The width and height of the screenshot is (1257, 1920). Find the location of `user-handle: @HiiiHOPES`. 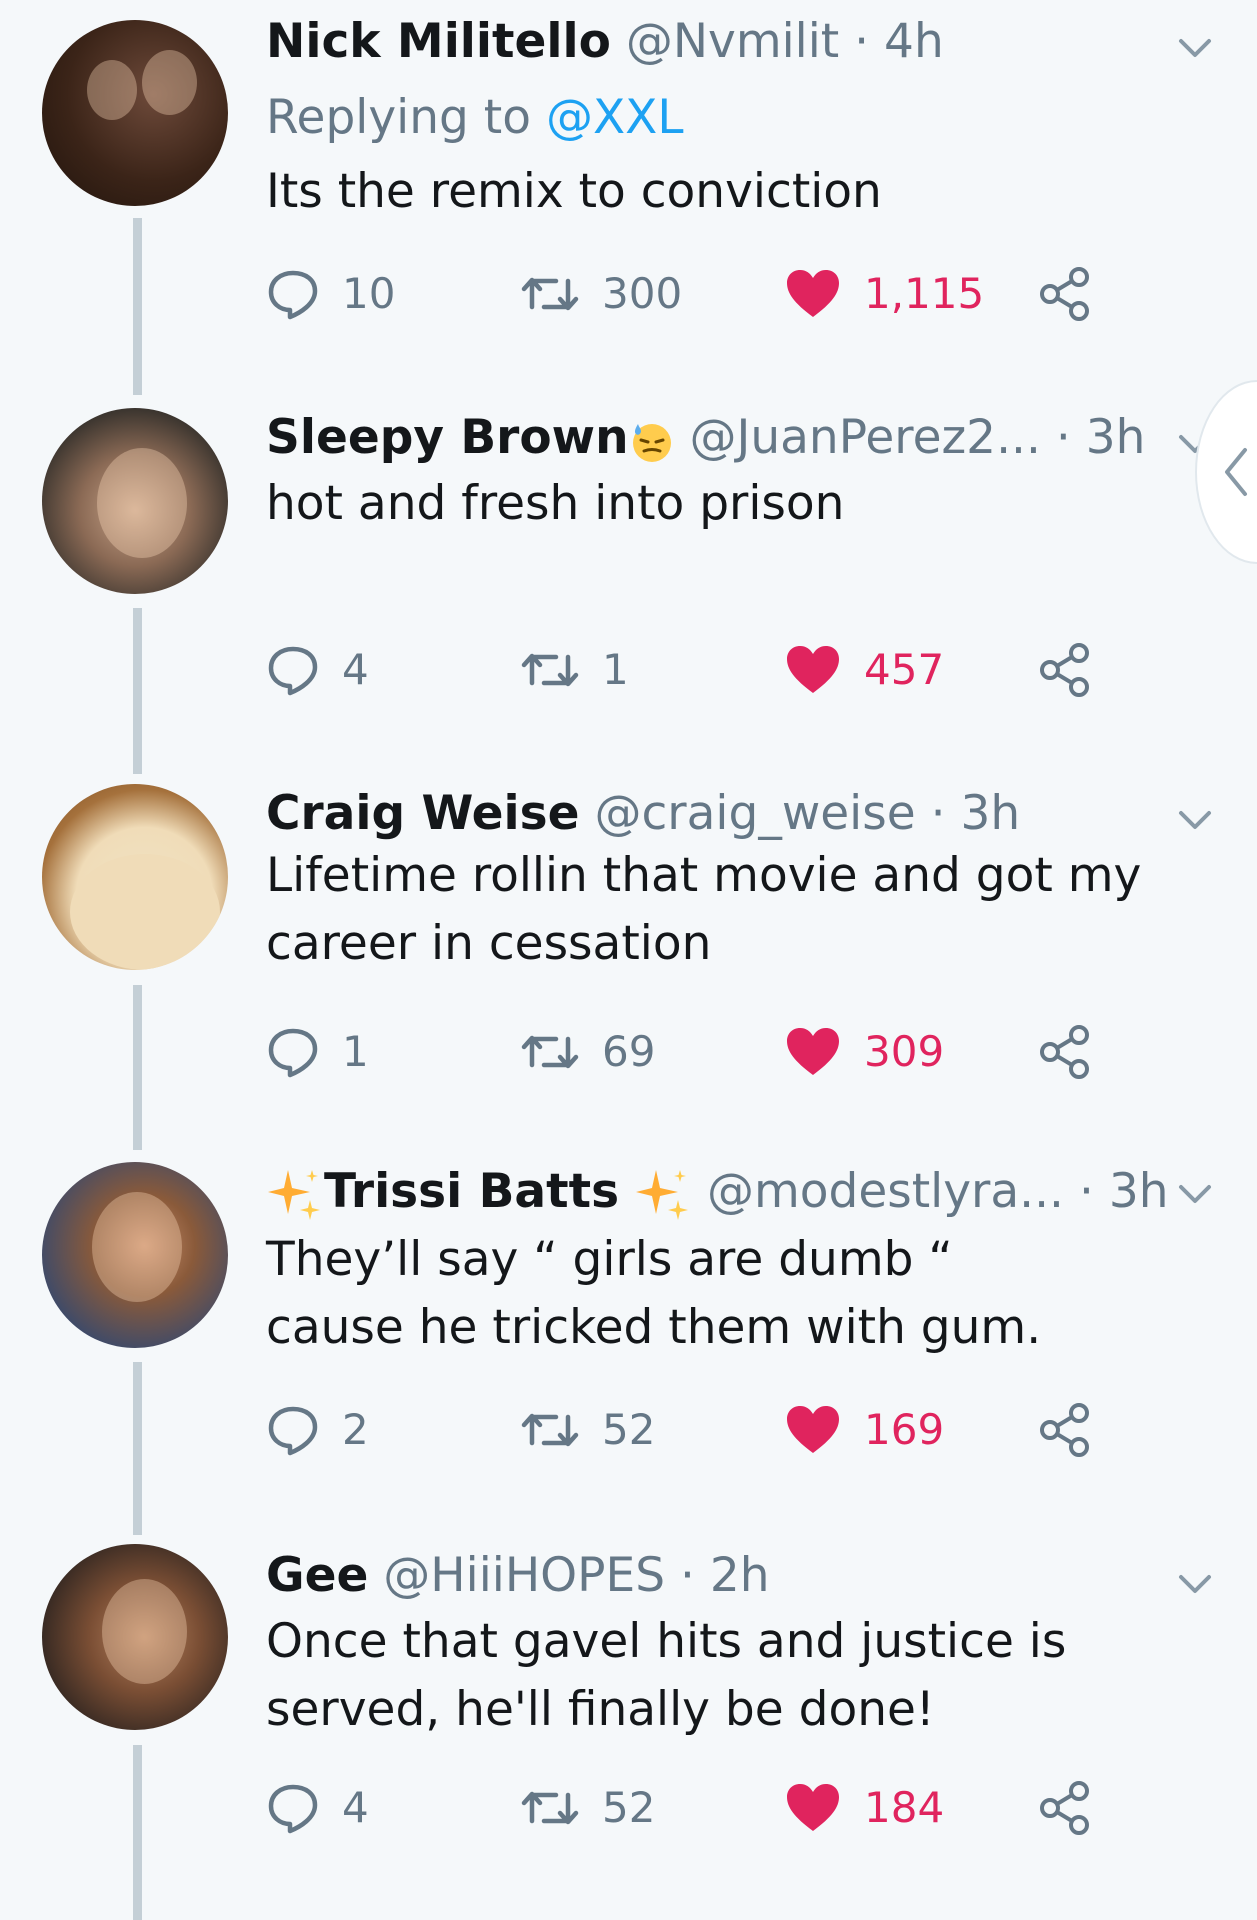

user-handle: @HiiiHOPES is located at coordinates (524, 1575).